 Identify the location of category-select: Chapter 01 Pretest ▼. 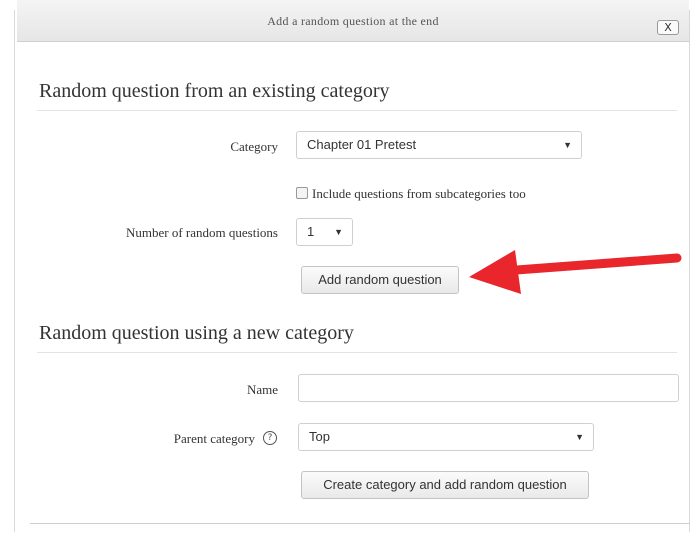
(439, 145).